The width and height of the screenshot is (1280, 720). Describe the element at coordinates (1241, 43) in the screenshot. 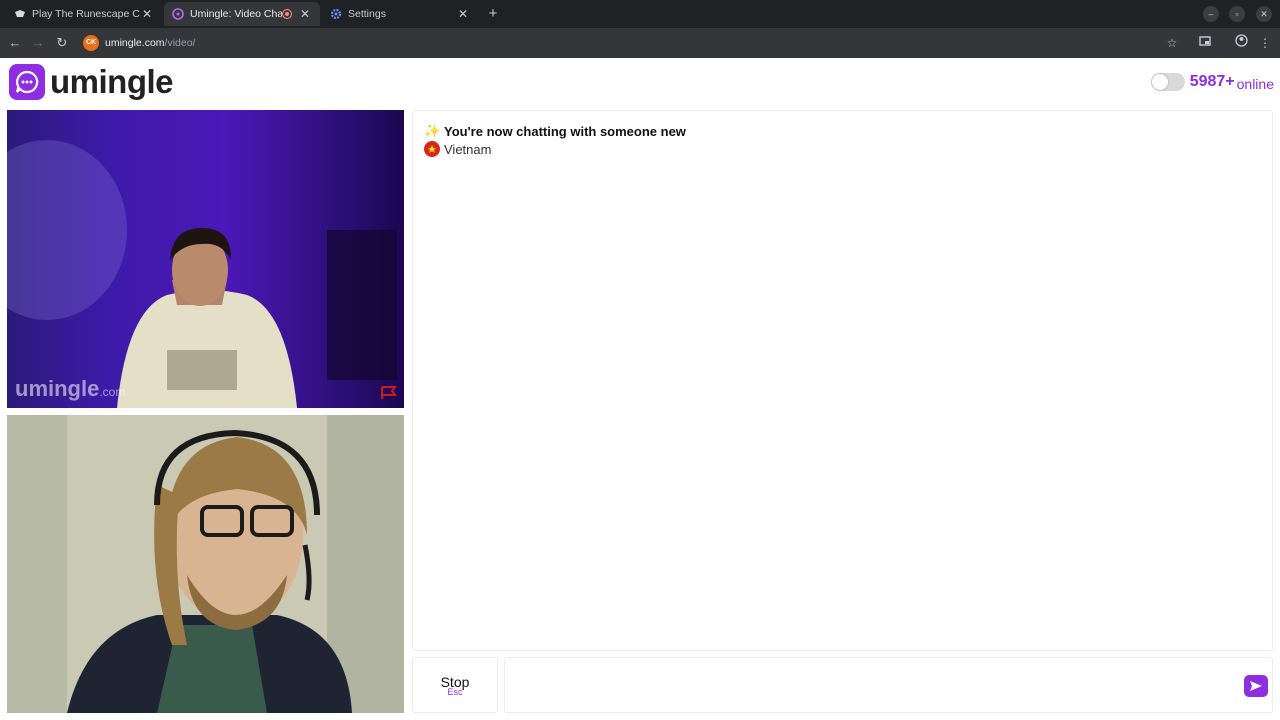

I see `profile-icon` at that location.